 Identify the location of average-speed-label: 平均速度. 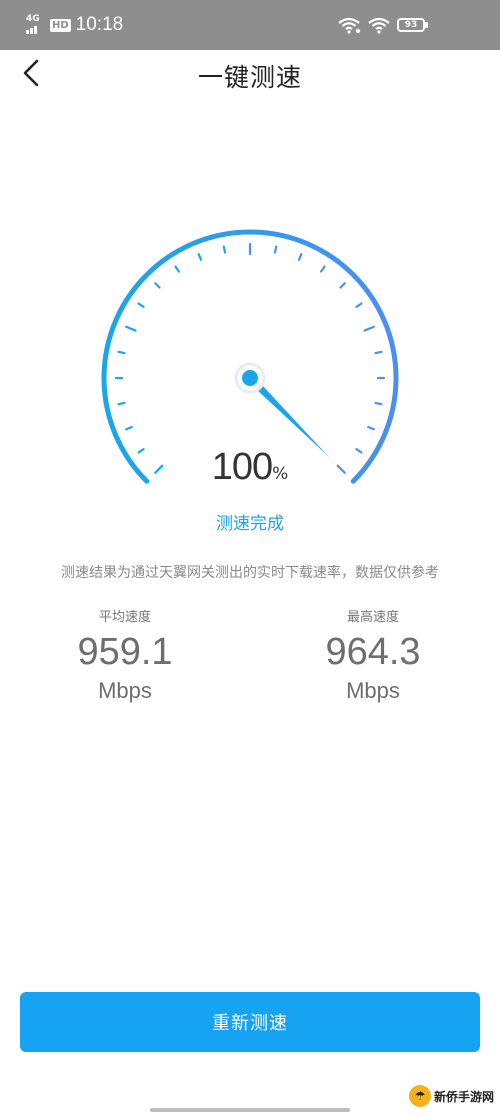
(124, 617).